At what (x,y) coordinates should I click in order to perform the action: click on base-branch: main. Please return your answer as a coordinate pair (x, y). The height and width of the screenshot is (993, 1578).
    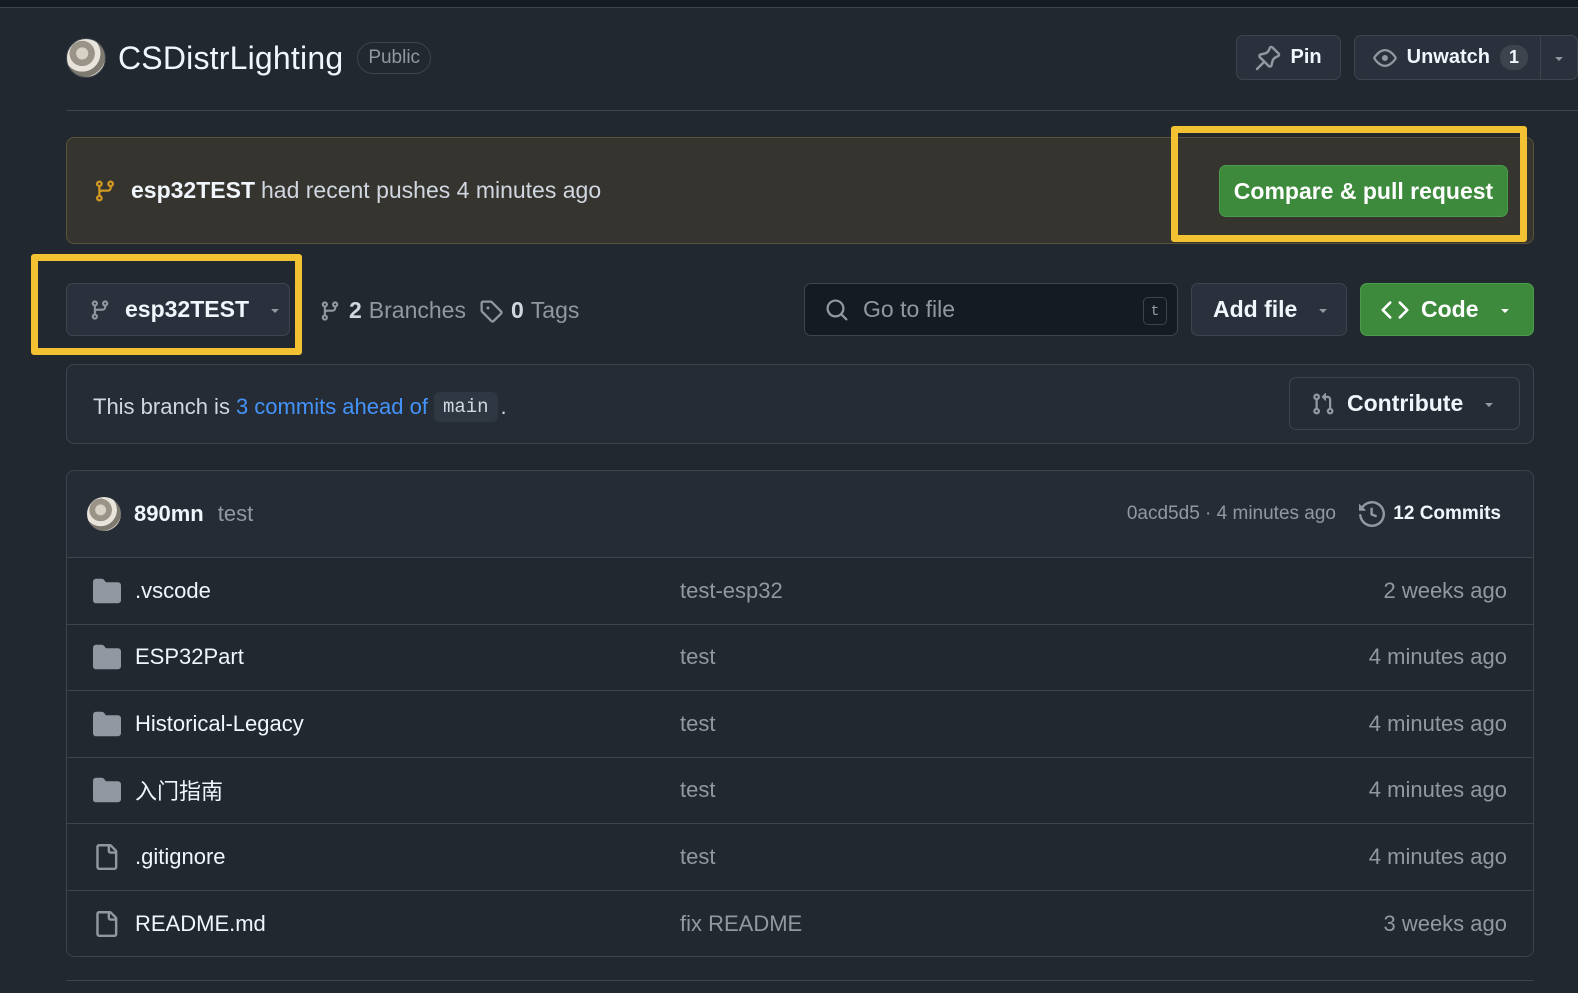
    Looking at the image, I should click on (465, 407).